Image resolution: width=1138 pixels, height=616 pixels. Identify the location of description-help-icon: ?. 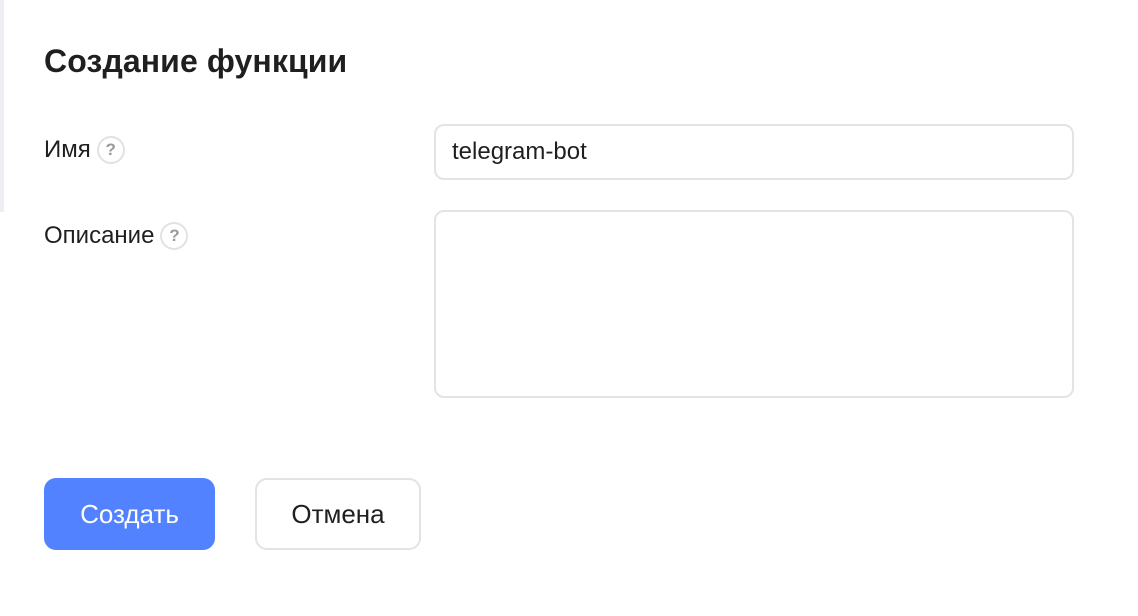
(174, 236).